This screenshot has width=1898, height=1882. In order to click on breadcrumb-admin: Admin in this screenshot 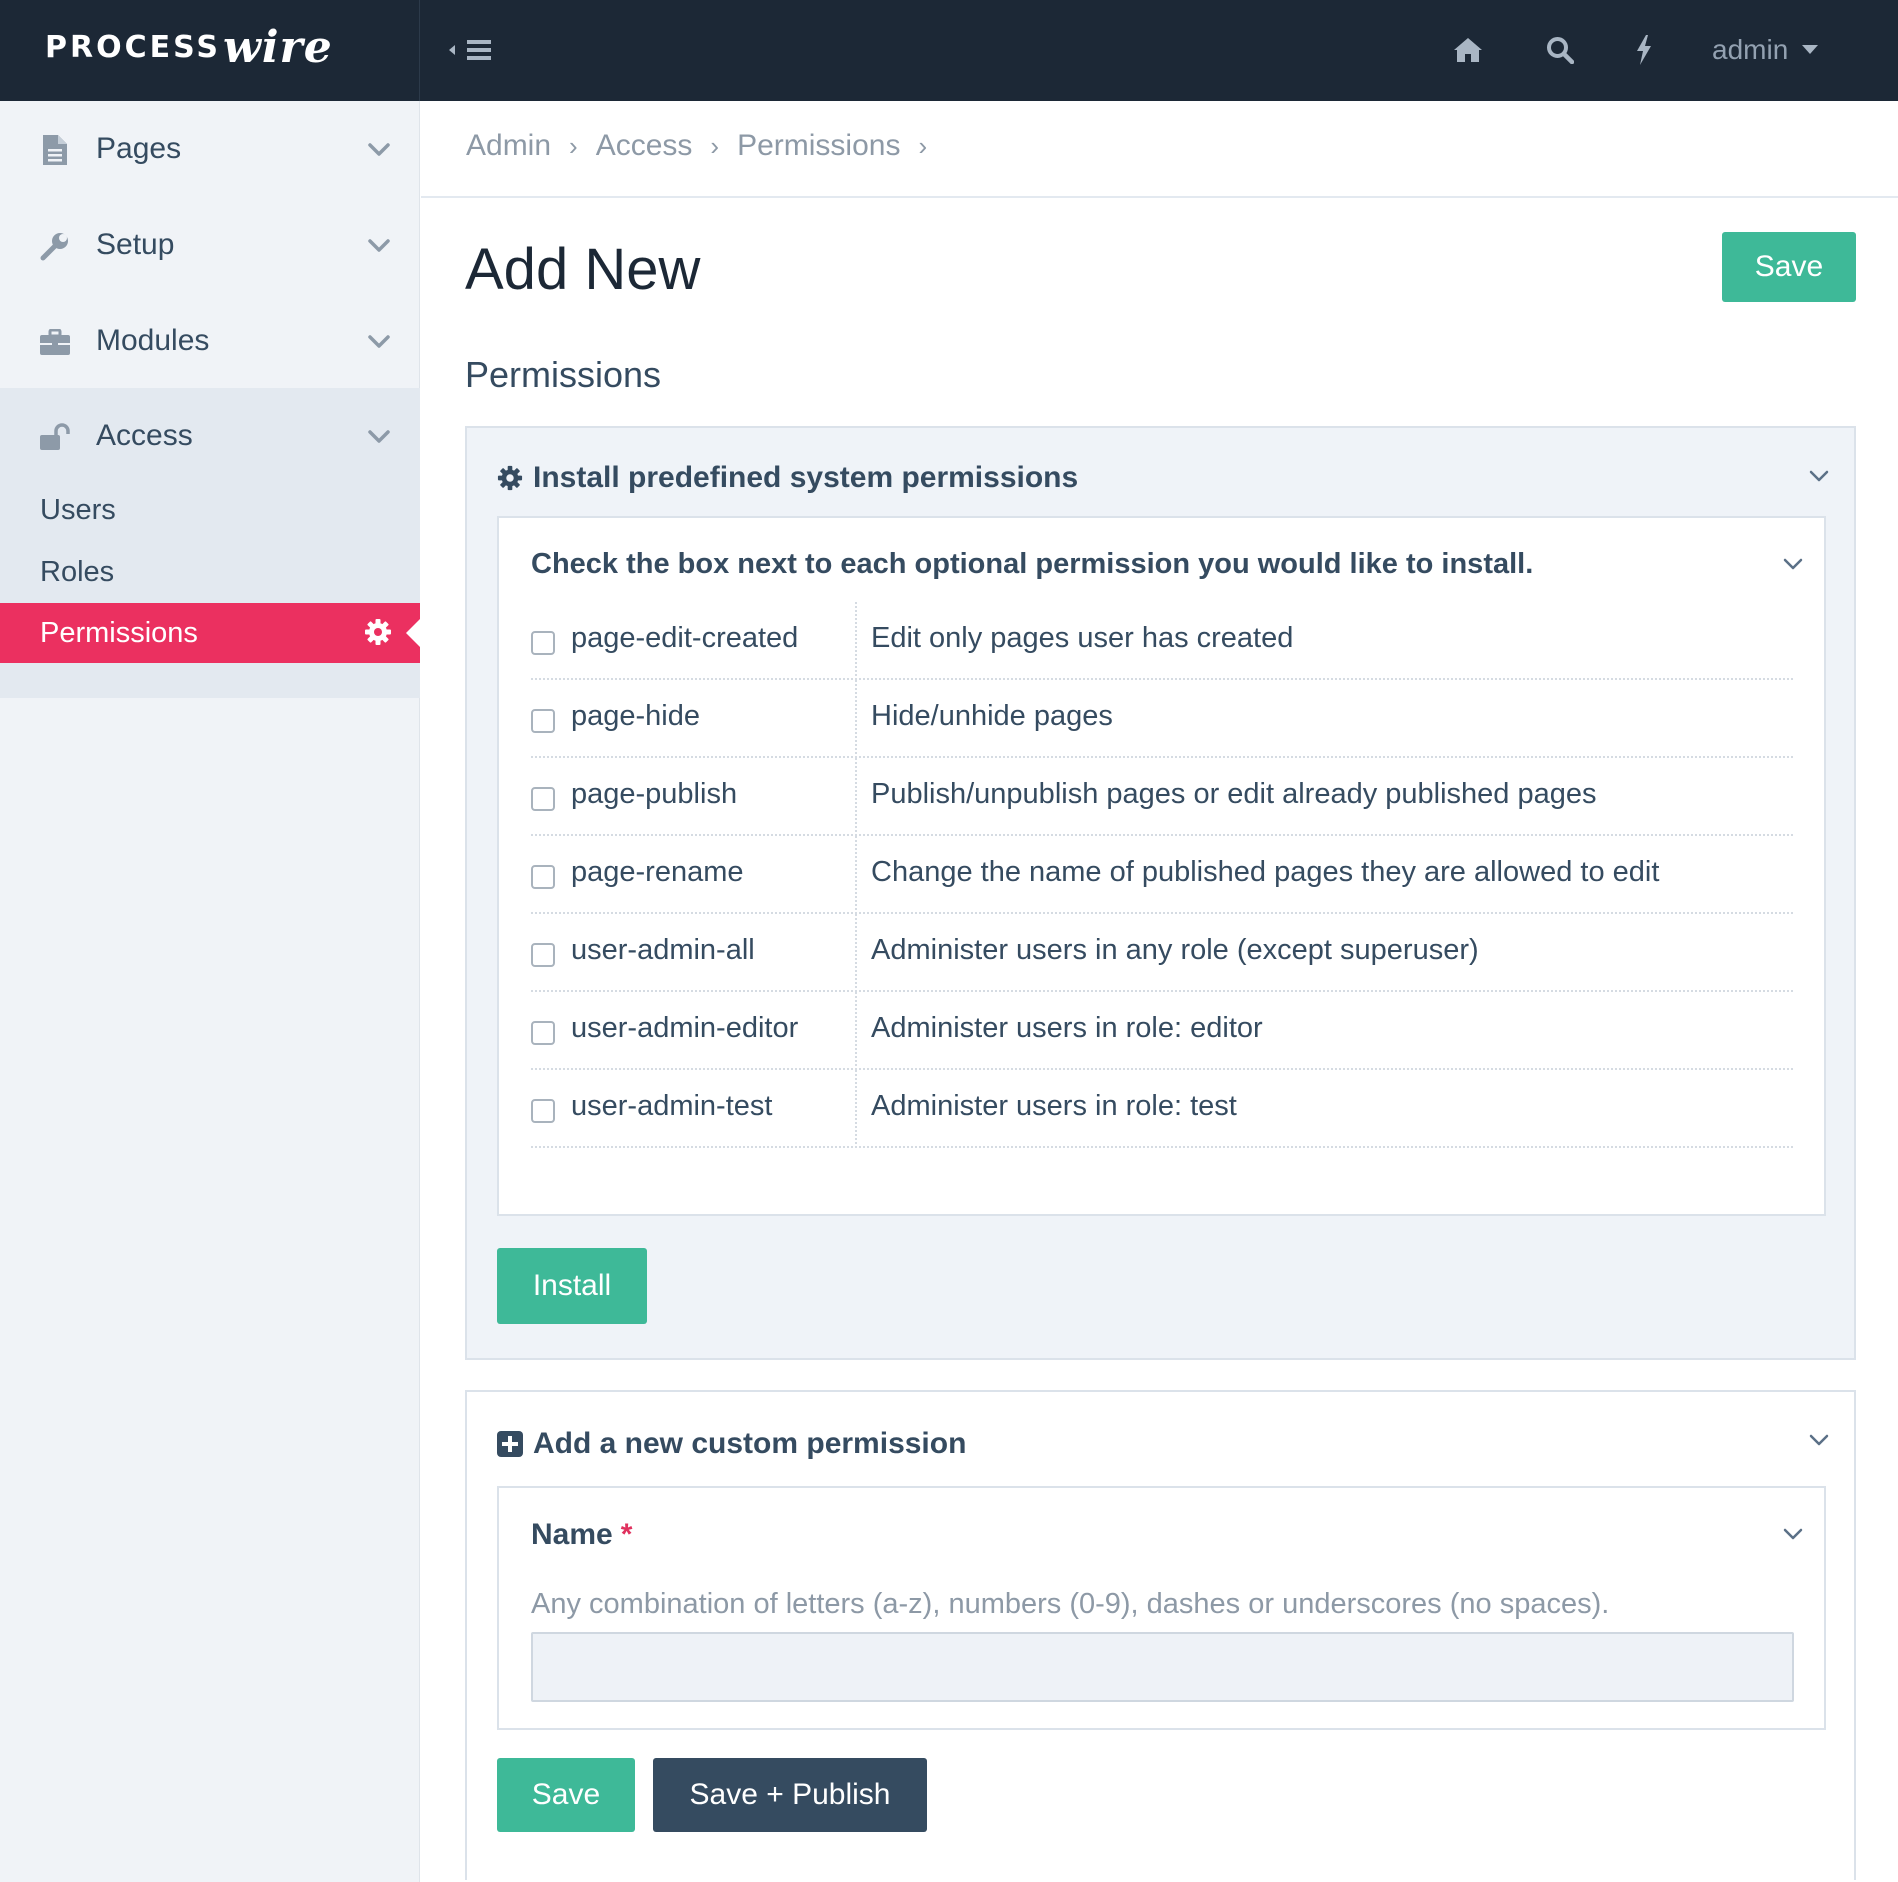, I will do `click(508, 146)`.